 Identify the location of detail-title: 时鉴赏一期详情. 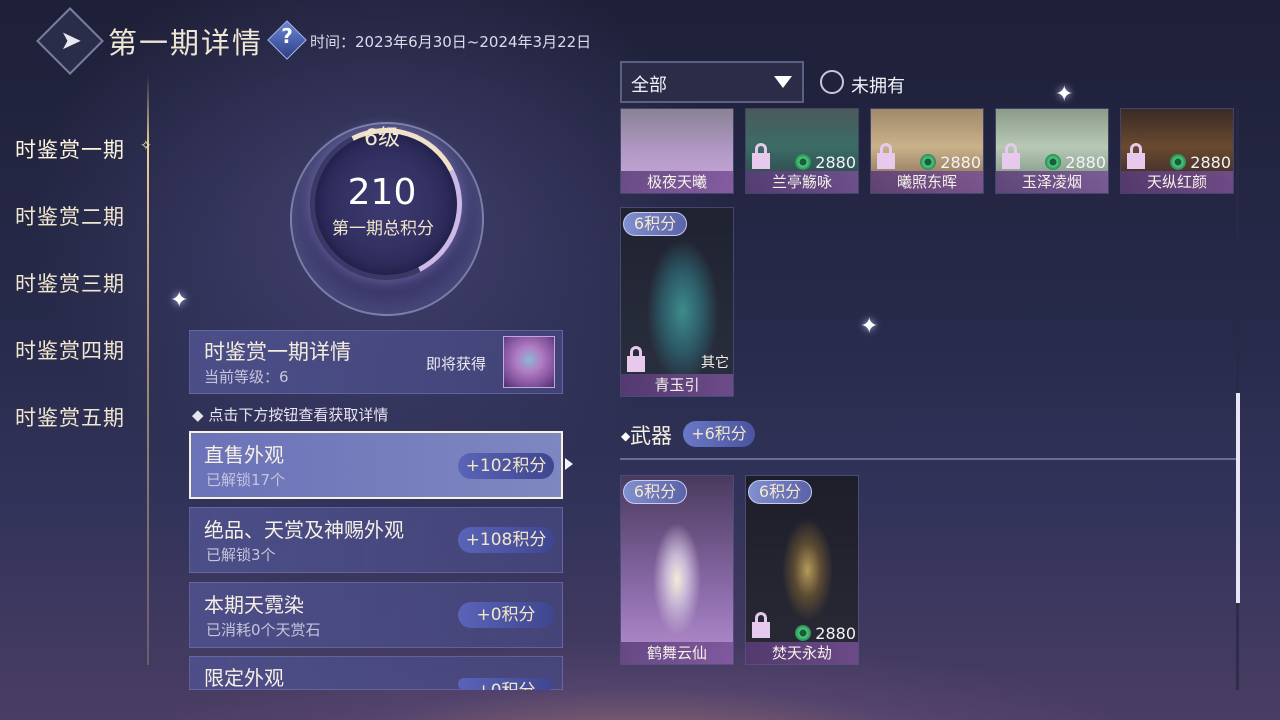
(277, 352).